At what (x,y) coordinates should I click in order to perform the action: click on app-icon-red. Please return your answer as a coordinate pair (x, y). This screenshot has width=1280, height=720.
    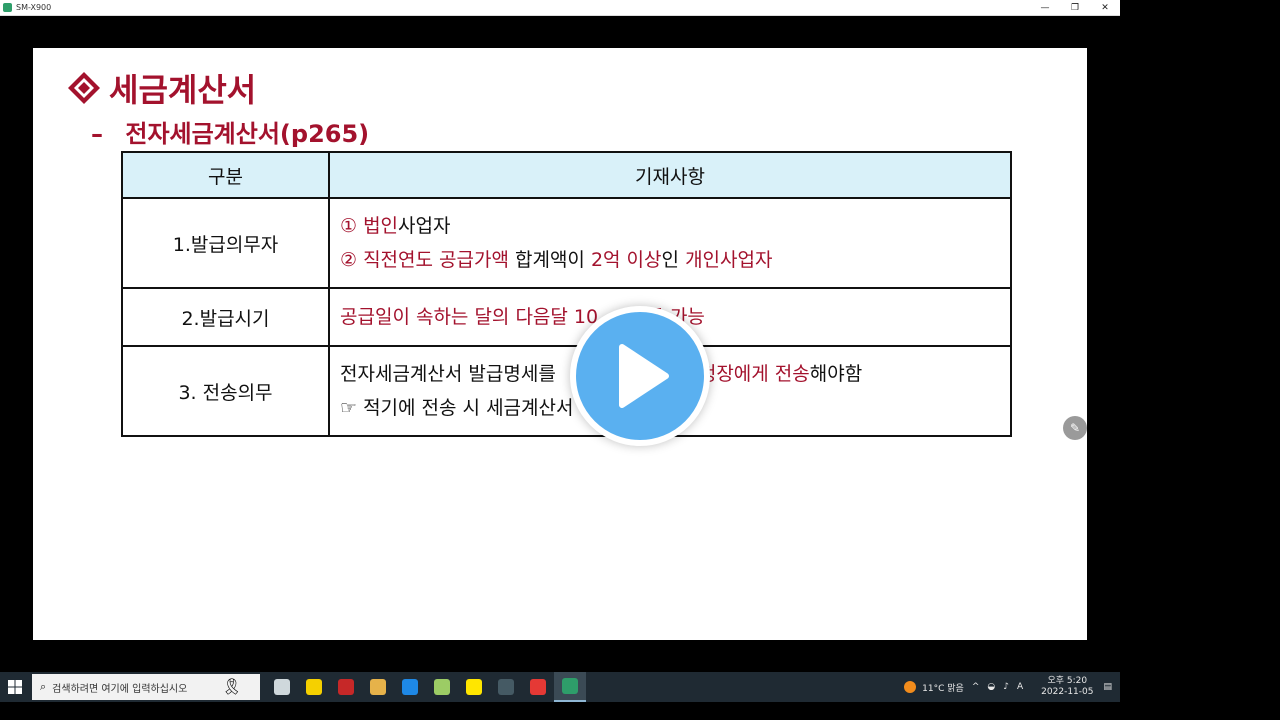
    Looking at the image, I should click on (346, 687).